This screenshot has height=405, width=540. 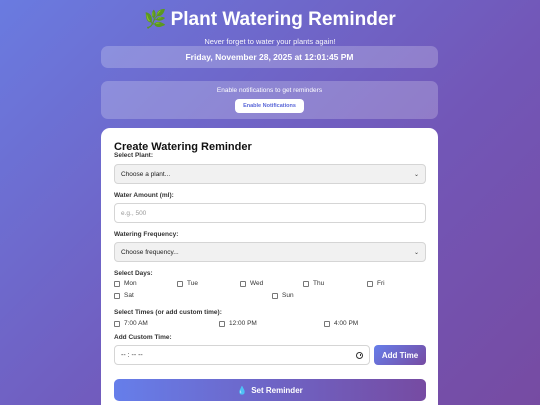 I want to click on plant-label: Select Plant:, so click(x=134, y=155).